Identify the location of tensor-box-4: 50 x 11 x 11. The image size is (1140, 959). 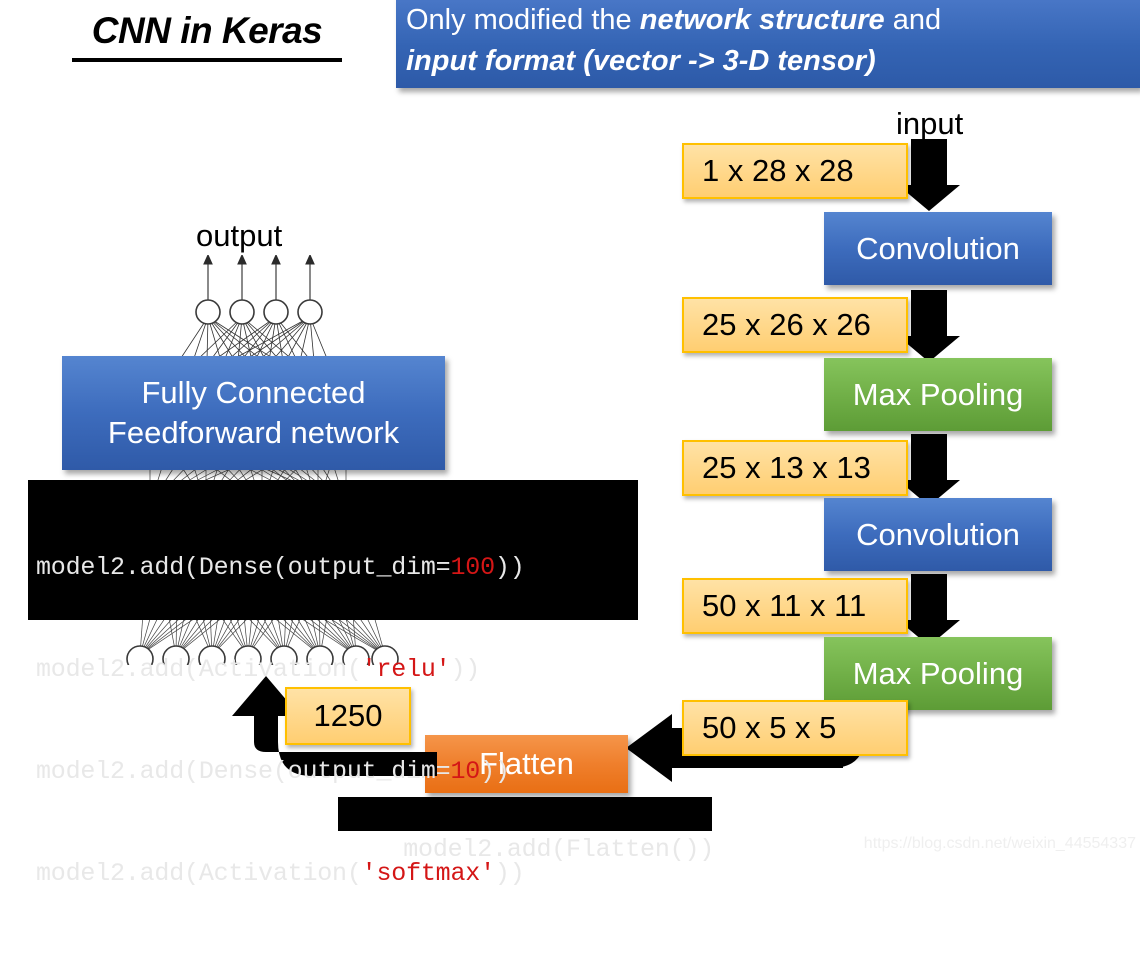
(795, 606).